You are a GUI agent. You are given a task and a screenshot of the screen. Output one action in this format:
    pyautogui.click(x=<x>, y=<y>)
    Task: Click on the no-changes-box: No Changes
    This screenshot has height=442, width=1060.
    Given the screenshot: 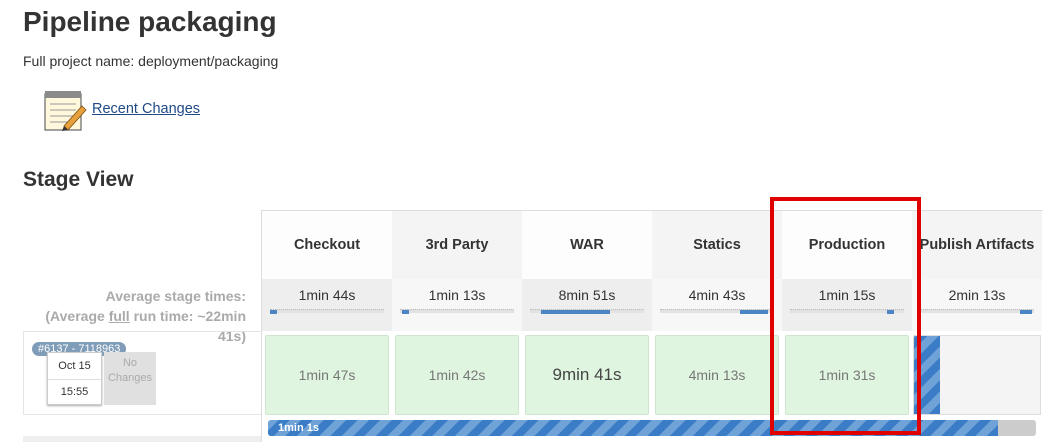 What is the action you would take?
    pyautogui.click(x=130, y=378)
    